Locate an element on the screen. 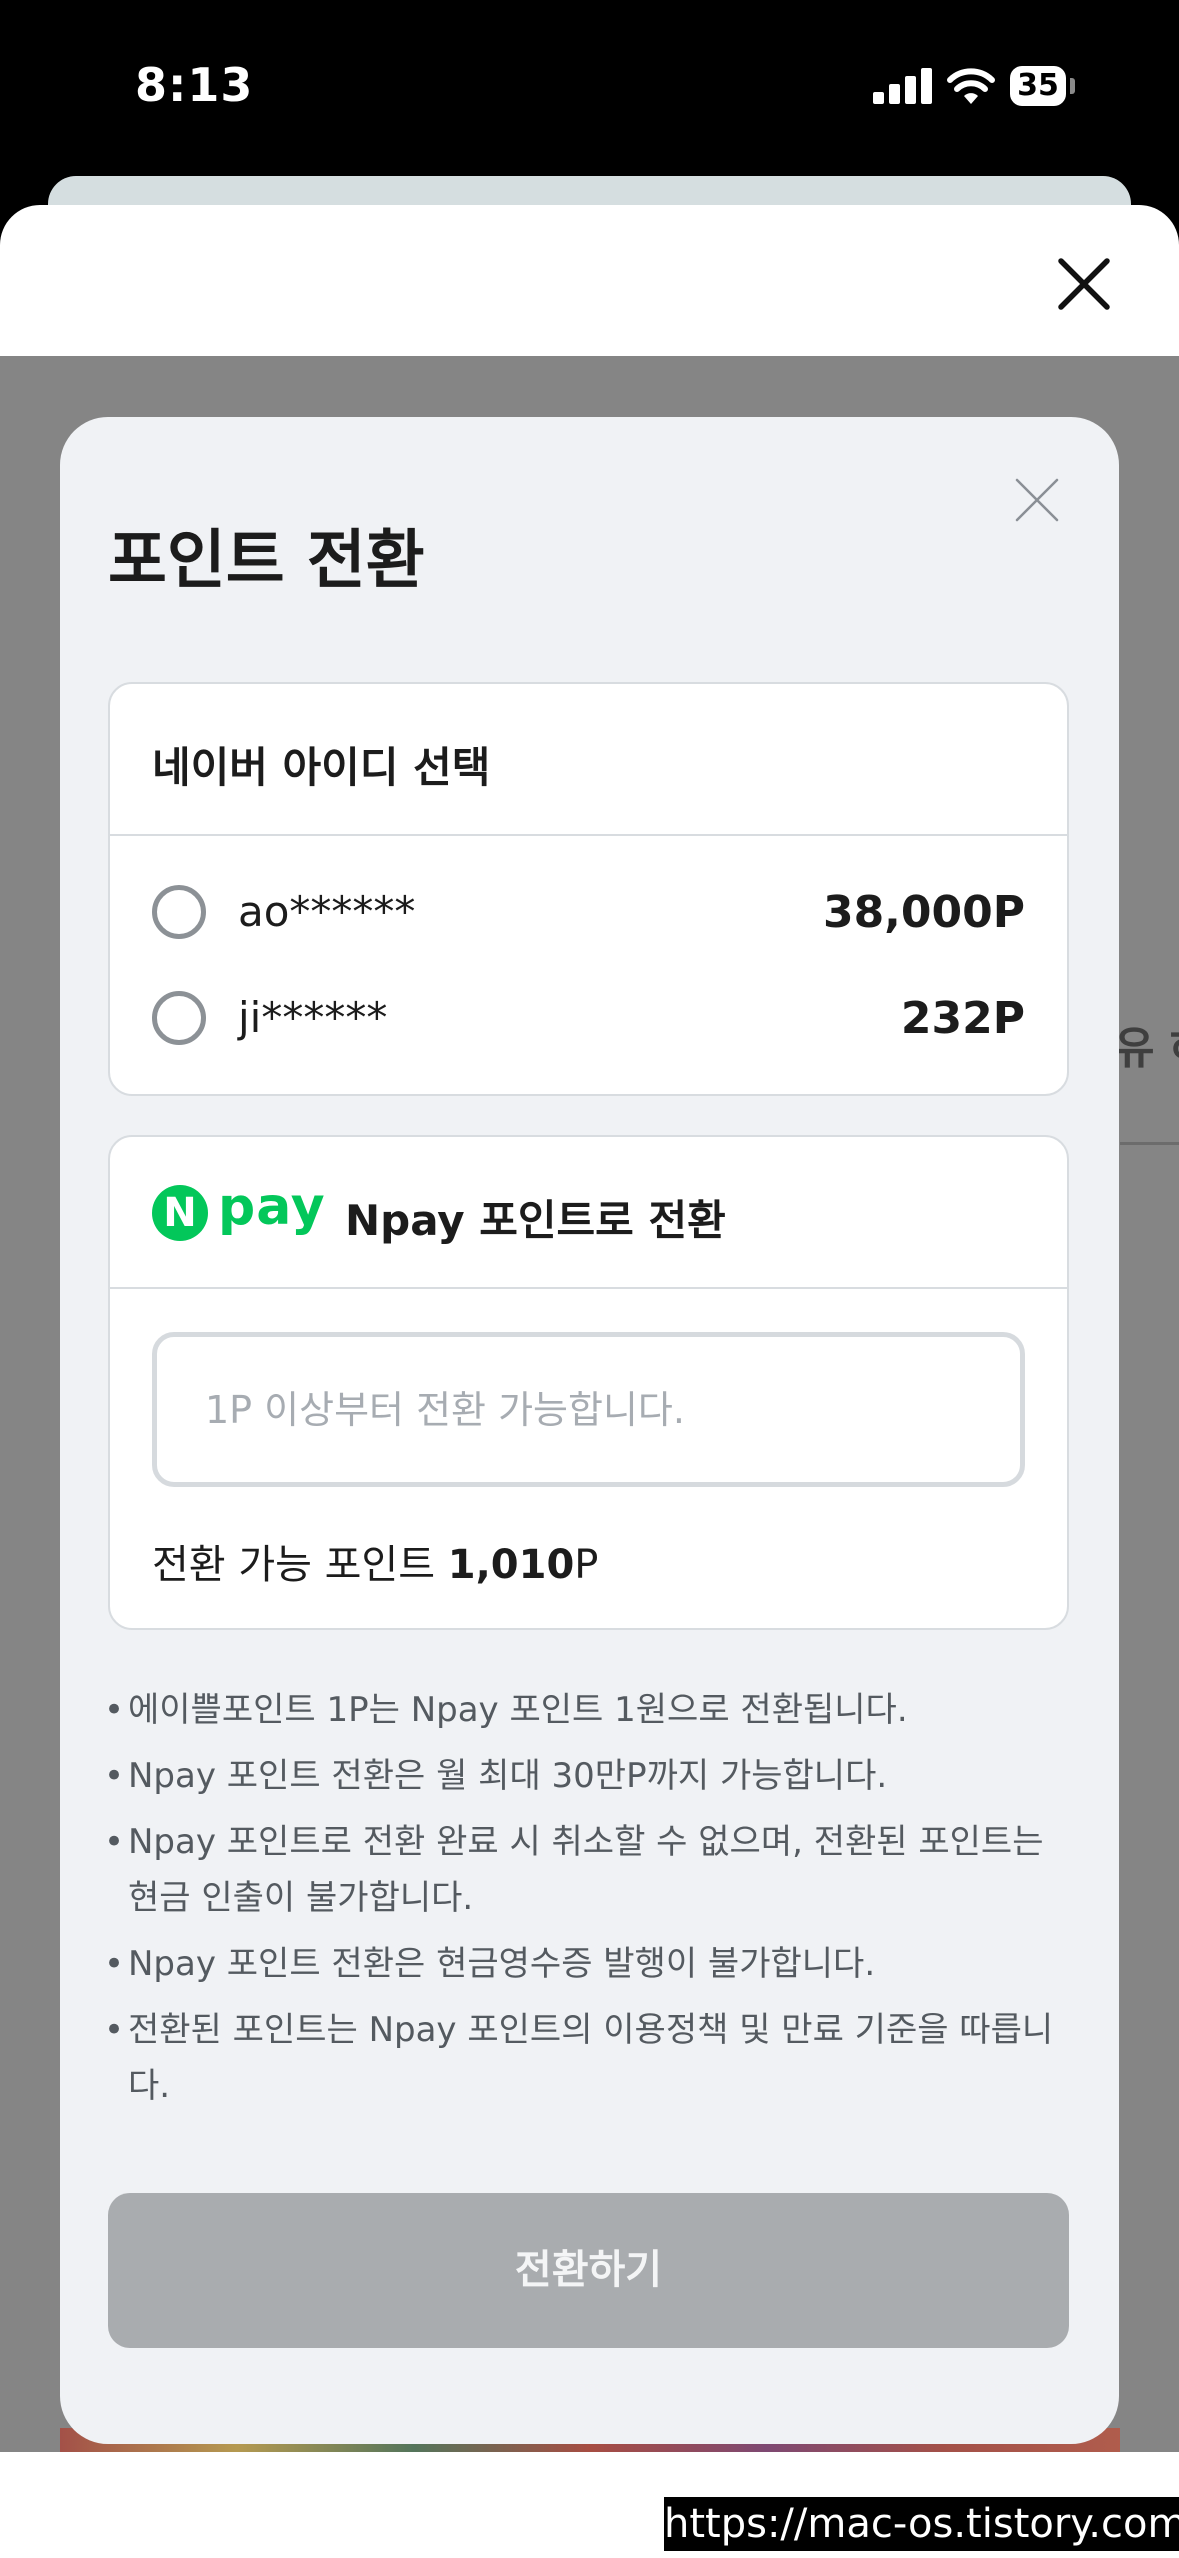 Image resolution: width=1179 pixels, height=2558 pixels. note-item: 에이쁠포인트 1P는 Npay 포인트 1원으로 전환됩니다. is located at coordinates (591, 1710).